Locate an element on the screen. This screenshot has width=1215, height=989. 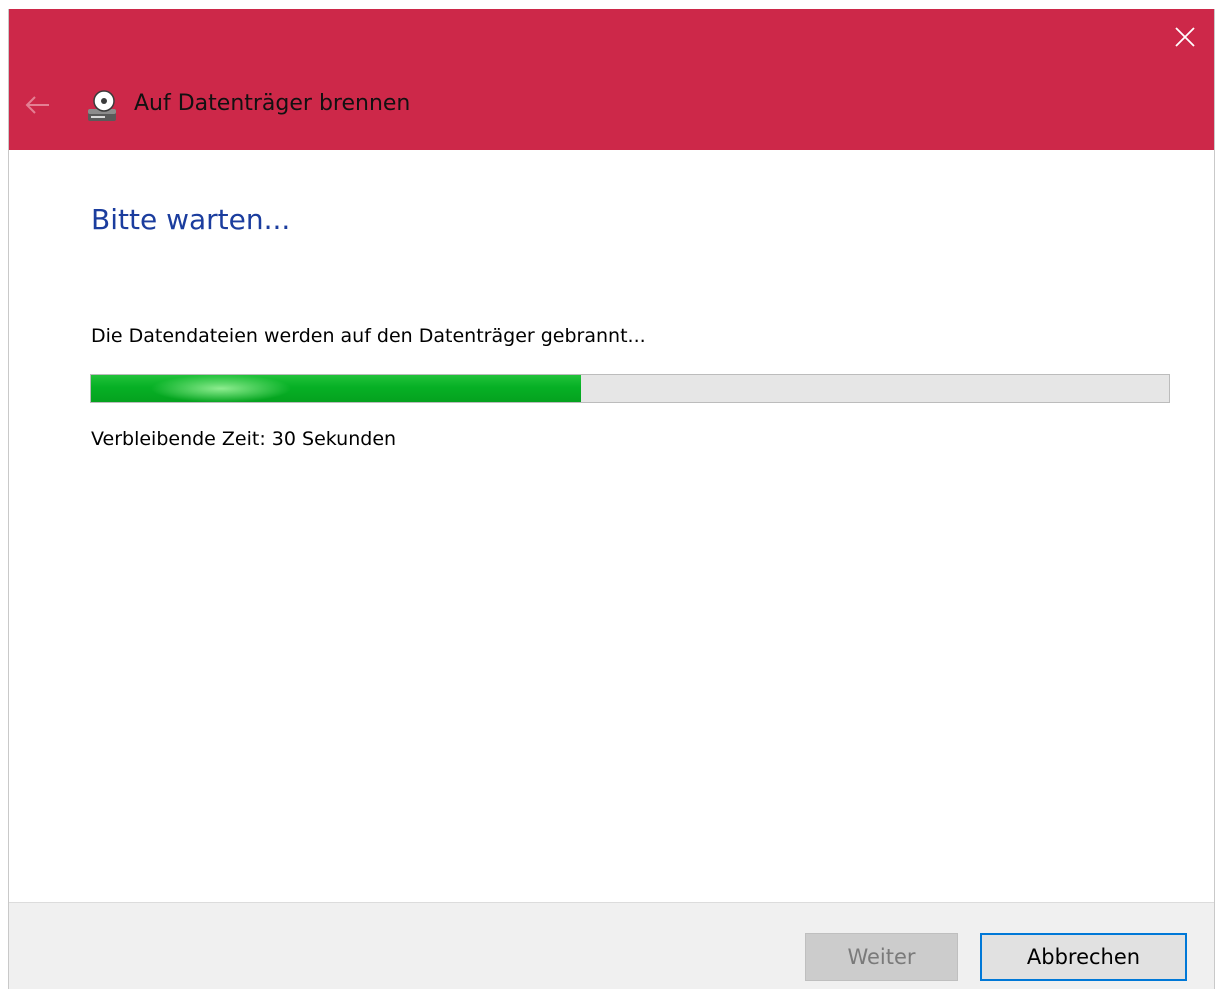
time-remaining: Verbleibende Zeit: 30 Sekunden is located at coordinates (244, 439).